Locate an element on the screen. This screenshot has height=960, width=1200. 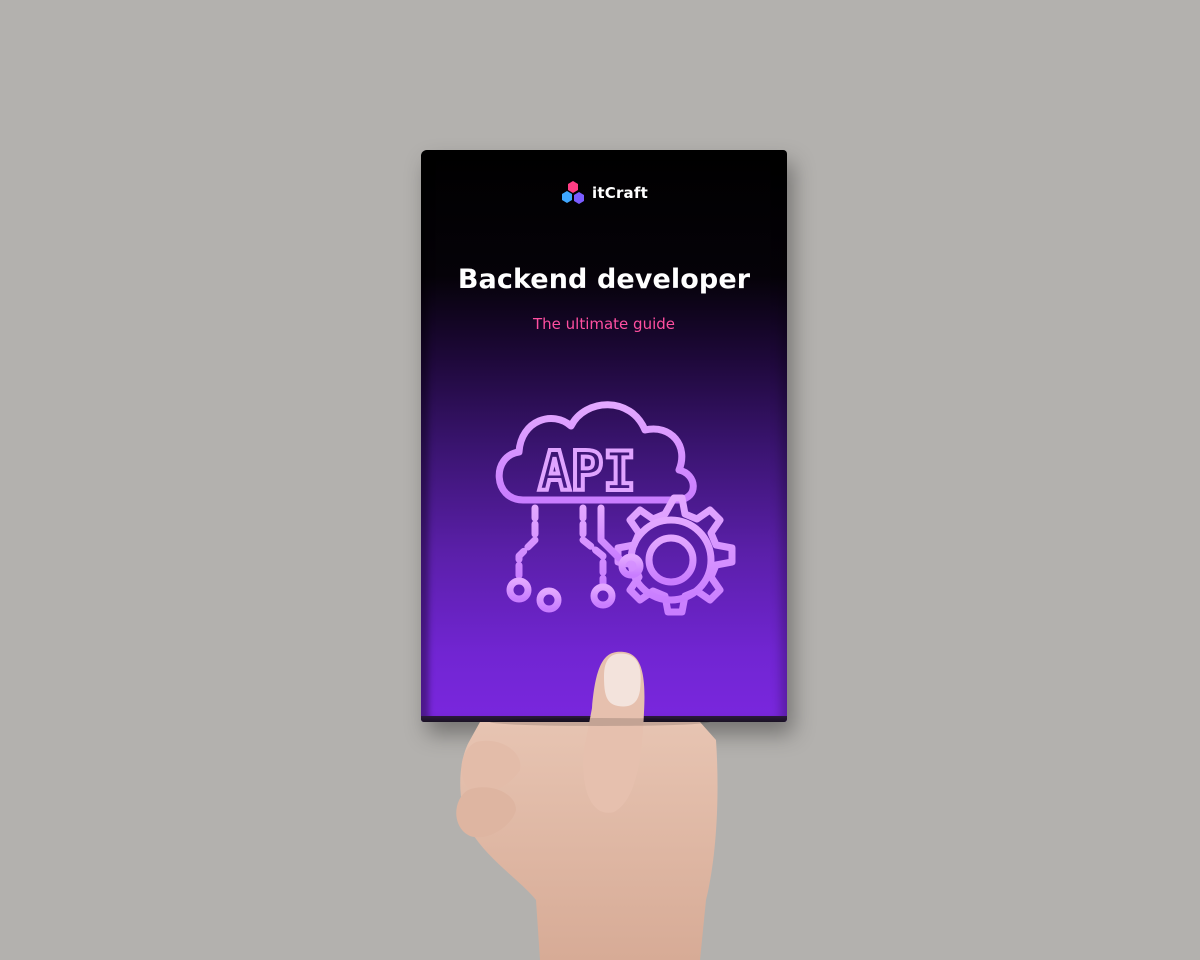
api-cloud-gear-illustration: API is located at coordinates (615, 508).